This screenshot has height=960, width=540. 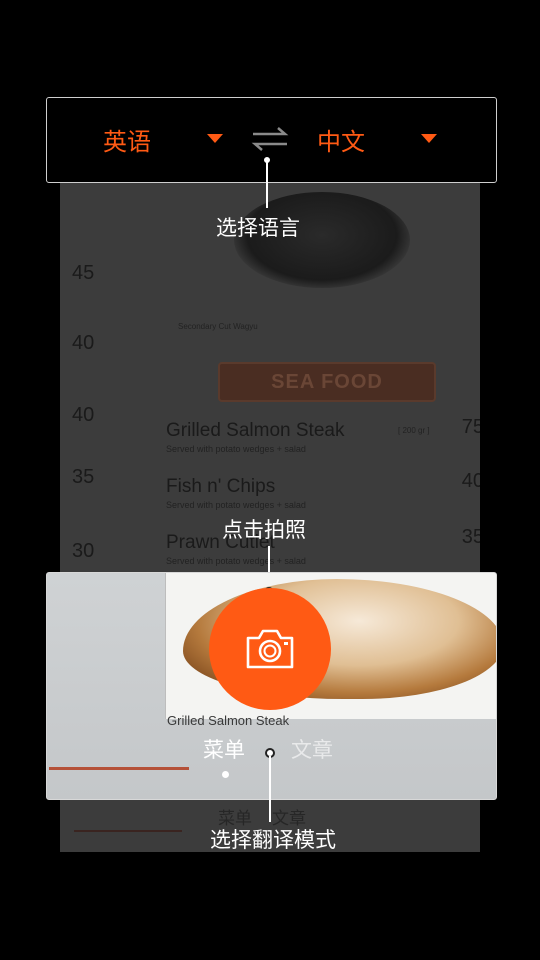 I want to click on steak-caption: Secondary Cut Wagyu, so click(x=218, y=326).